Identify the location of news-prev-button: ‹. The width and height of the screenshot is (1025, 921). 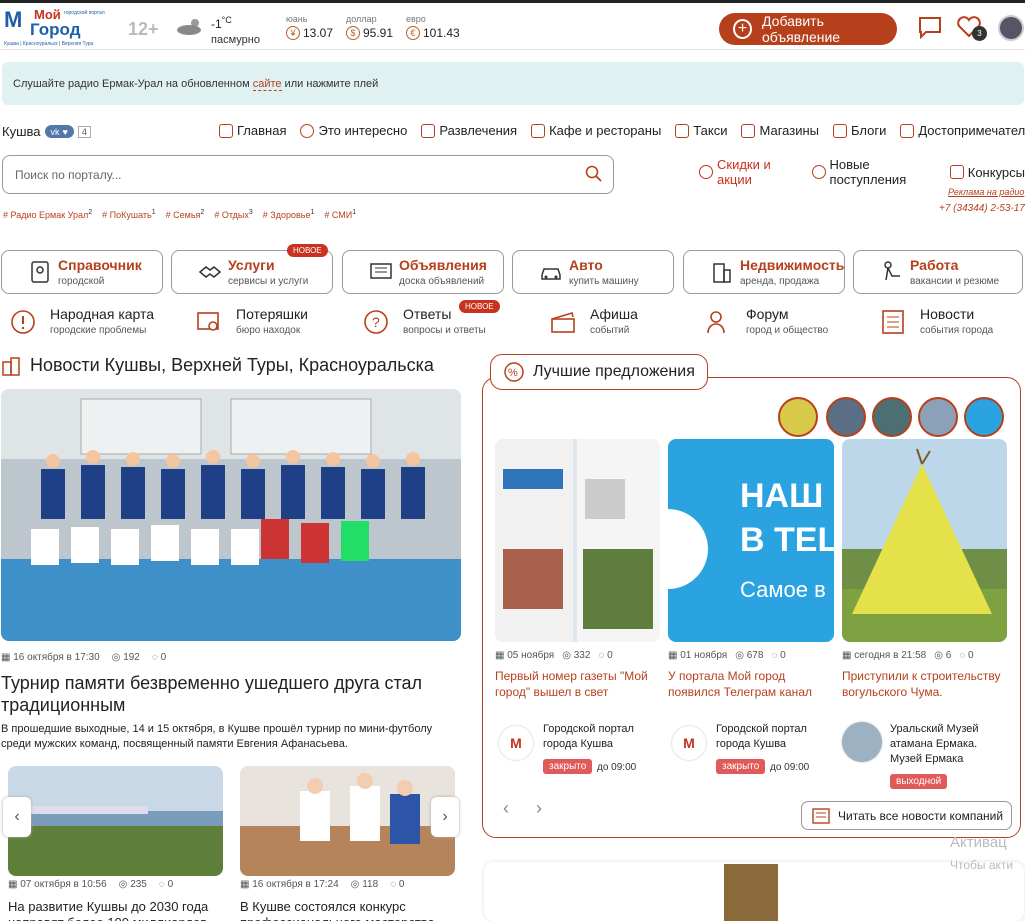
(17, 817).